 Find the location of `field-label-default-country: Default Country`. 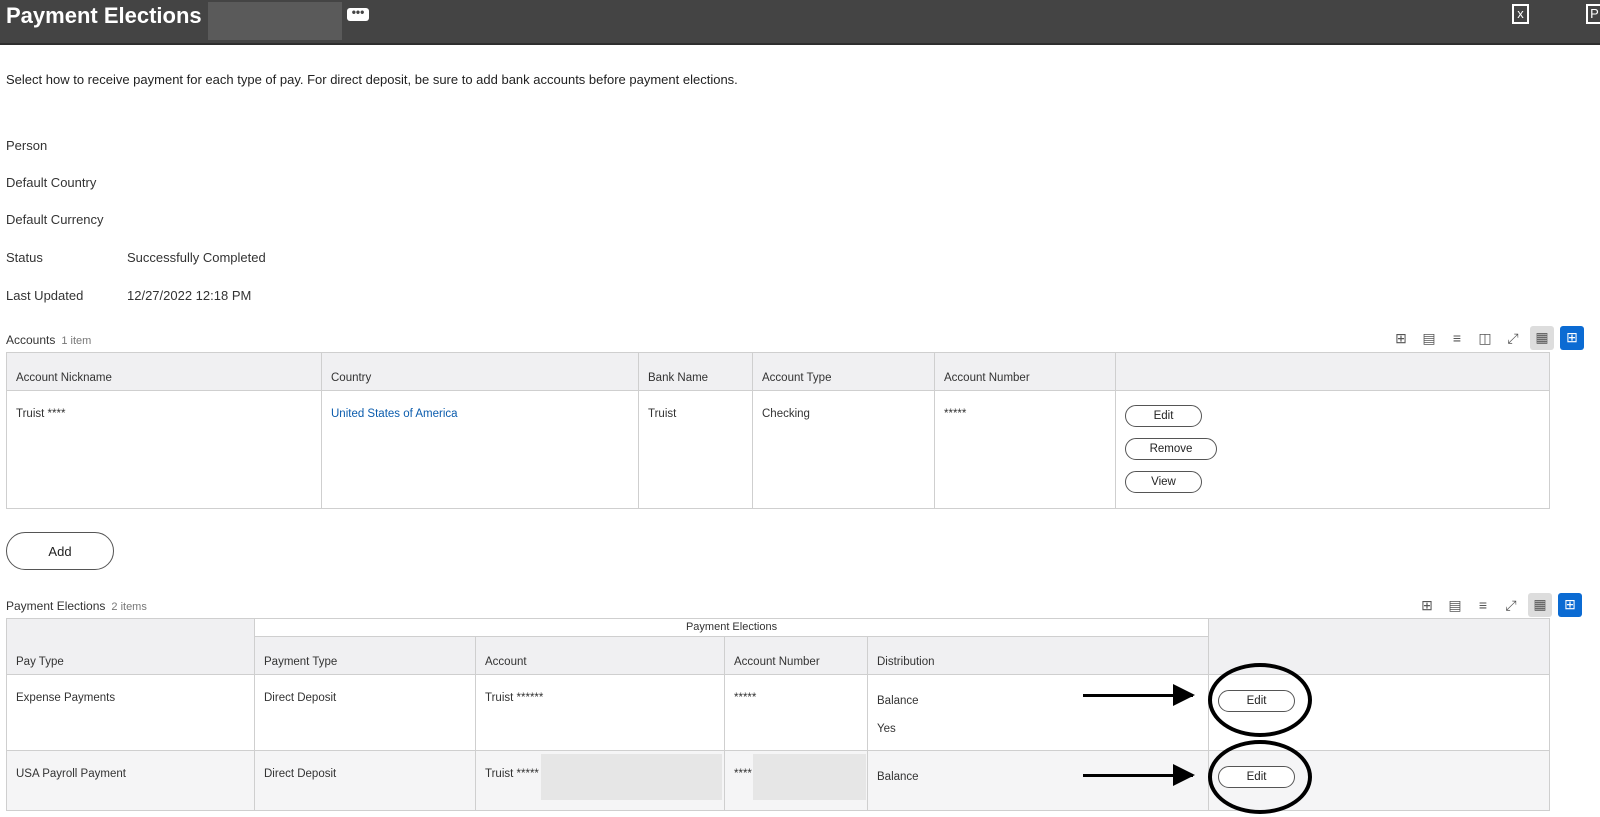

field-label-default-country: Default Country is located at coordinates (51, 182).